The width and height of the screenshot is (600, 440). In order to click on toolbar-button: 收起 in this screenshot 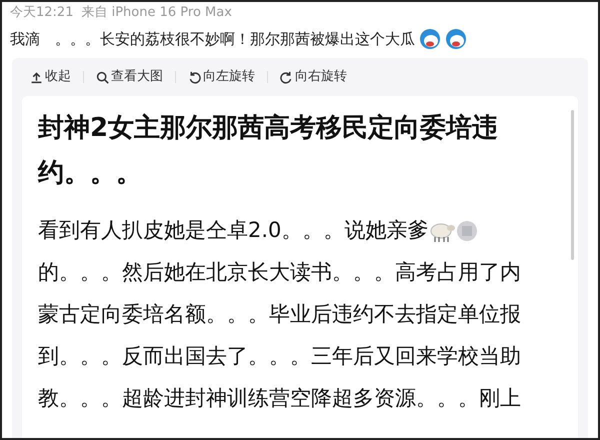, I will do `click(50, 77)`.